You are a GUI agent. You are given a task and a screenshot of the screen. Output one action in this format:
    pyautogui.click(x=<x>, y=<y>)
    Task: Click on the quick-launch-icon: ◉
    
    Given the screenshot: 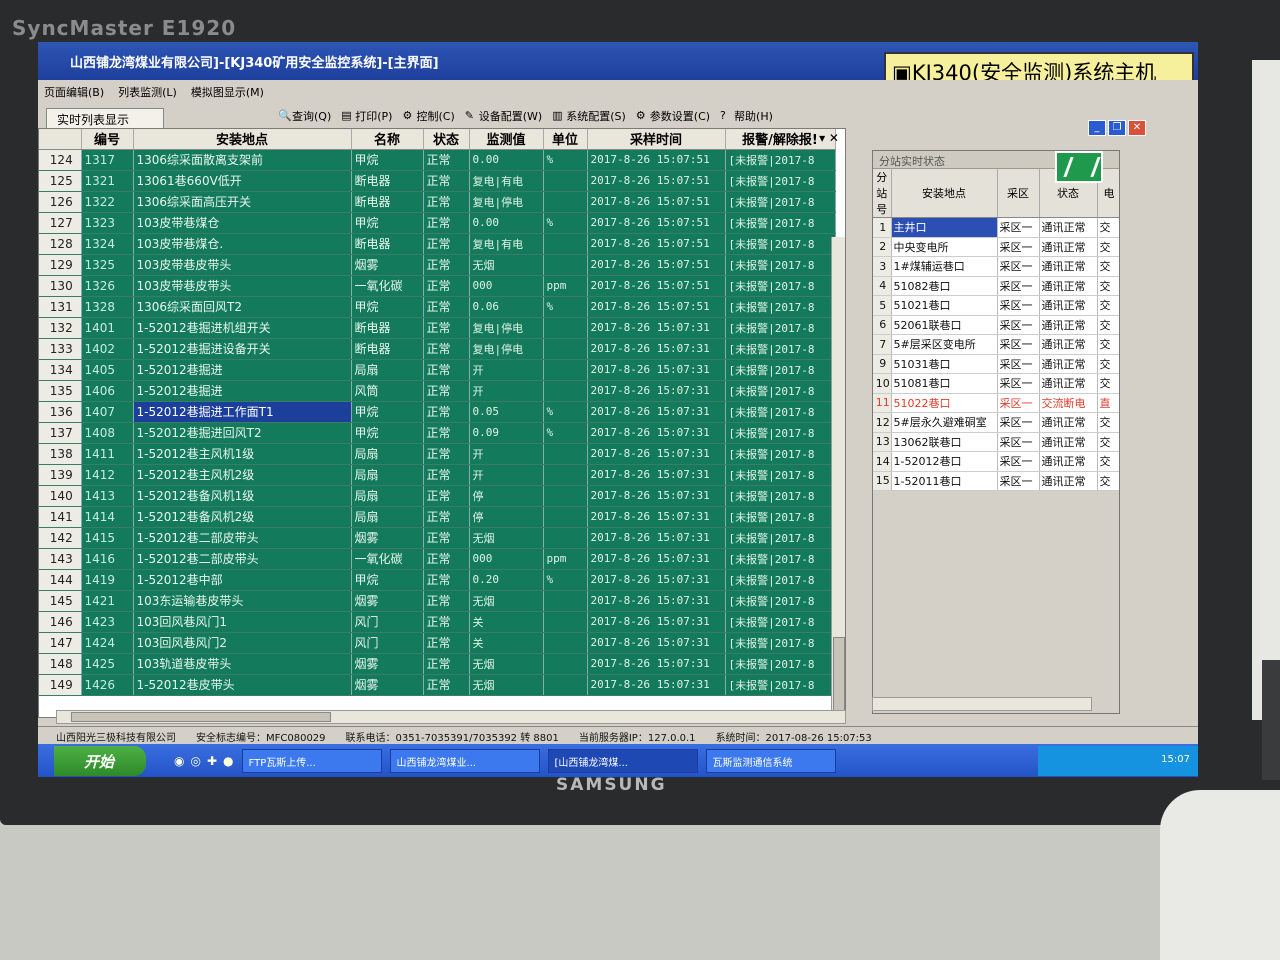 What is the action you would take?
    pyautogui.click(x=179, y=761)
    